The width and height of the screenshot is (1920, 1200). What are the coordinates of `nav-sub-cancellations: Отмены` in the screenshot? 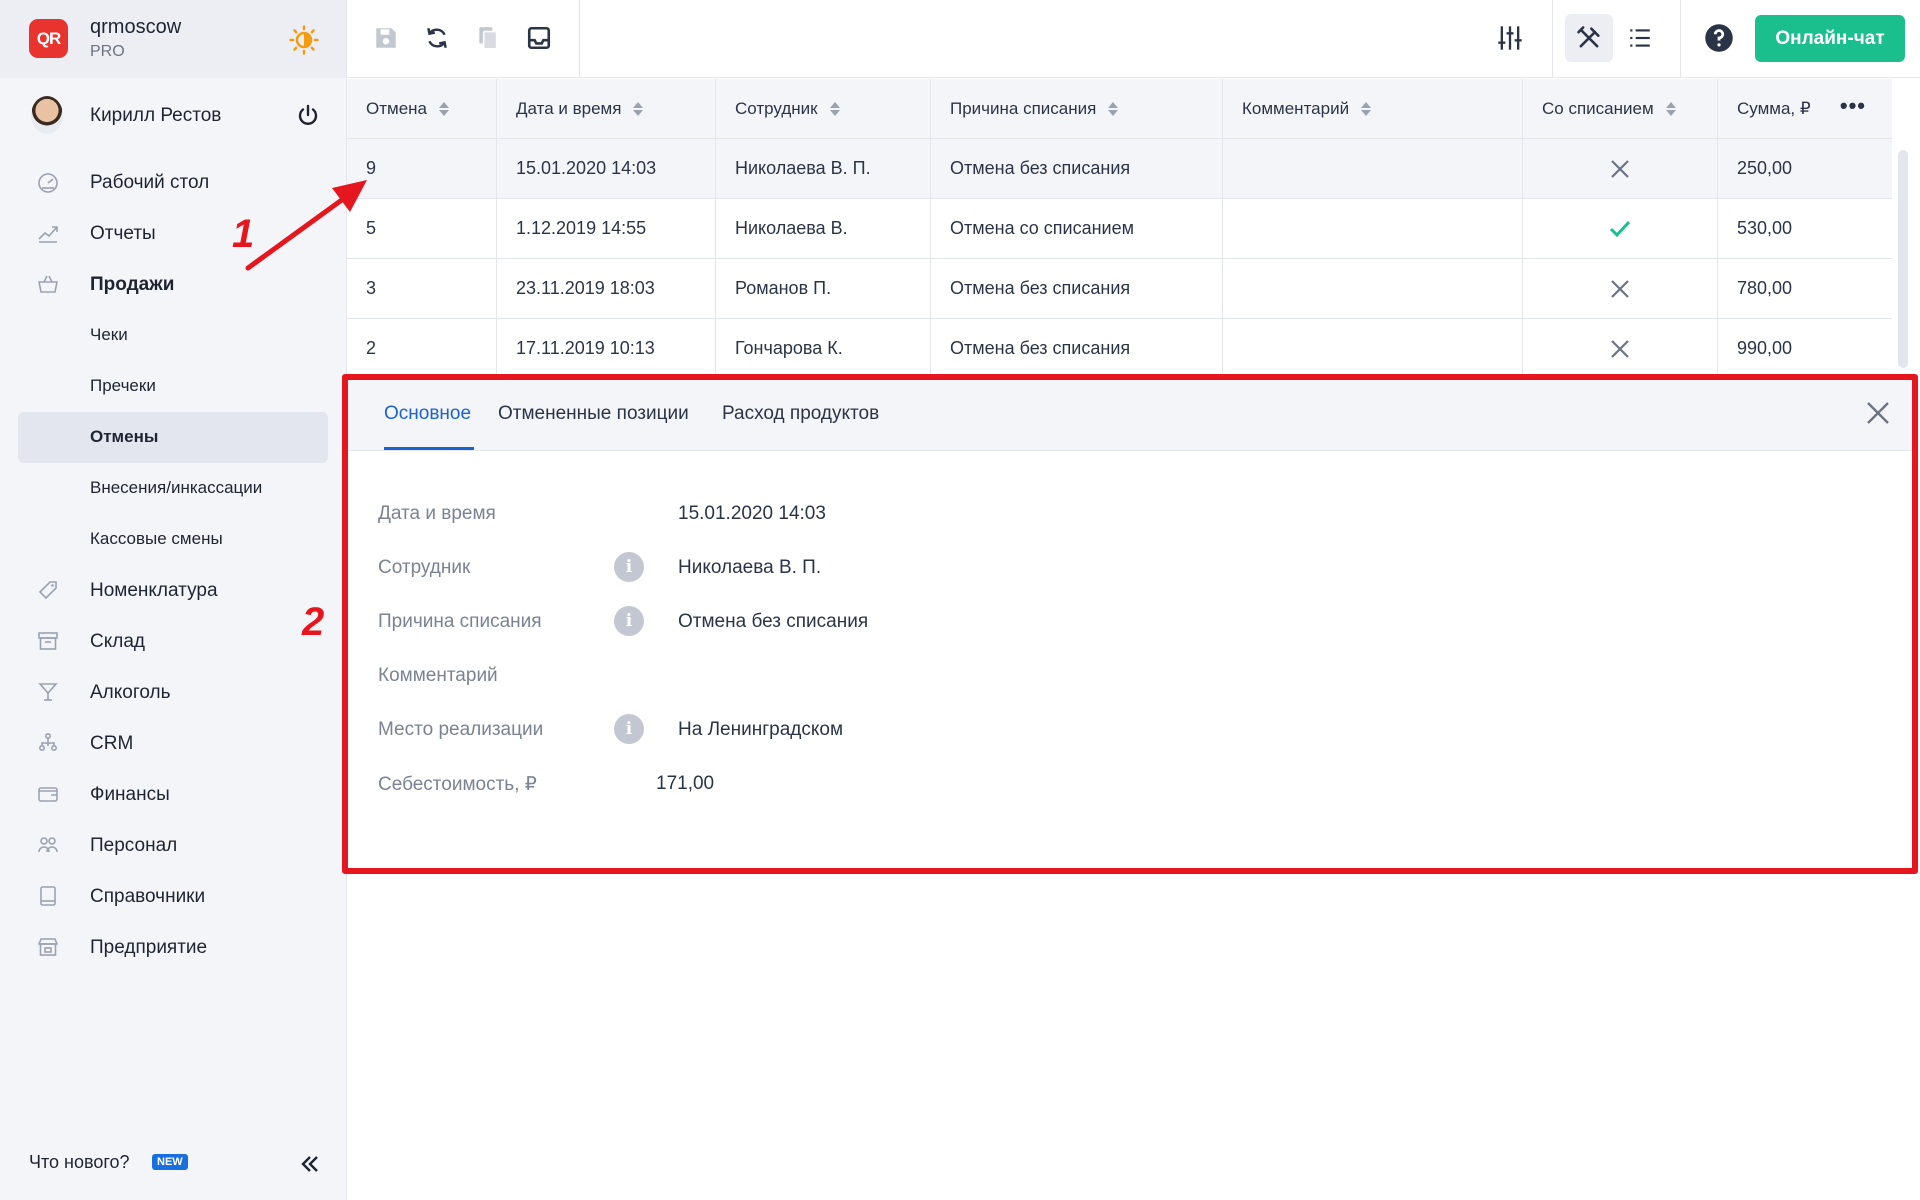 It's located at (173, 437).